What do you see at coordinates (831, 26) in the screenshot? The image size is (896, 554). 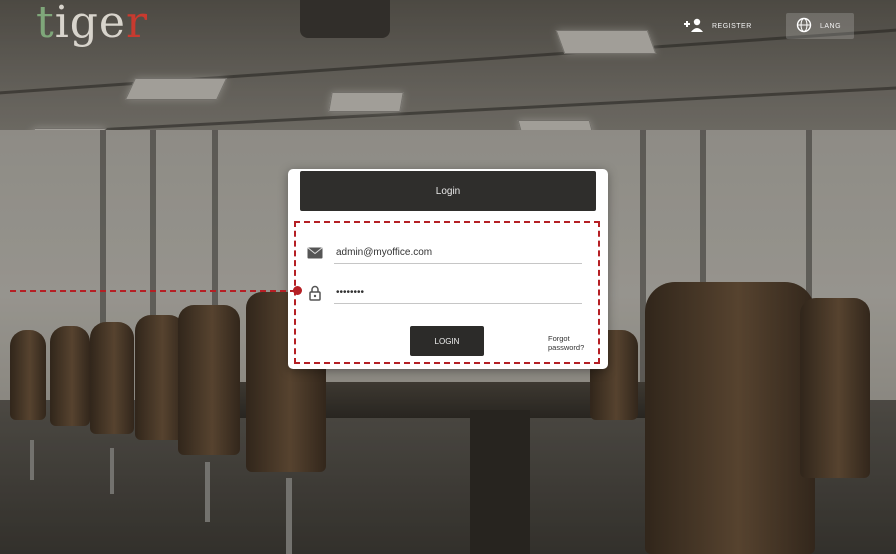 I see `language-label: LANG` at bounding box center [831, 26].